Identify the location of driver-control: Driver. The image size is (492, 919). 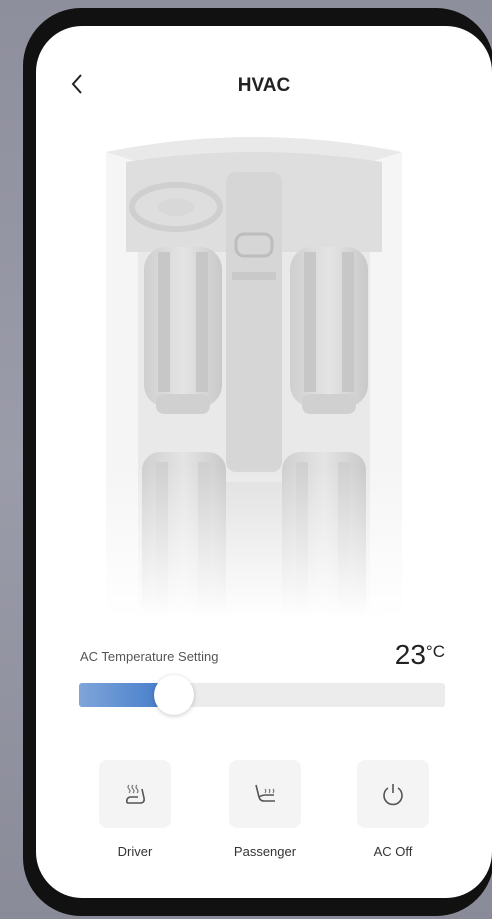
(135, 809).